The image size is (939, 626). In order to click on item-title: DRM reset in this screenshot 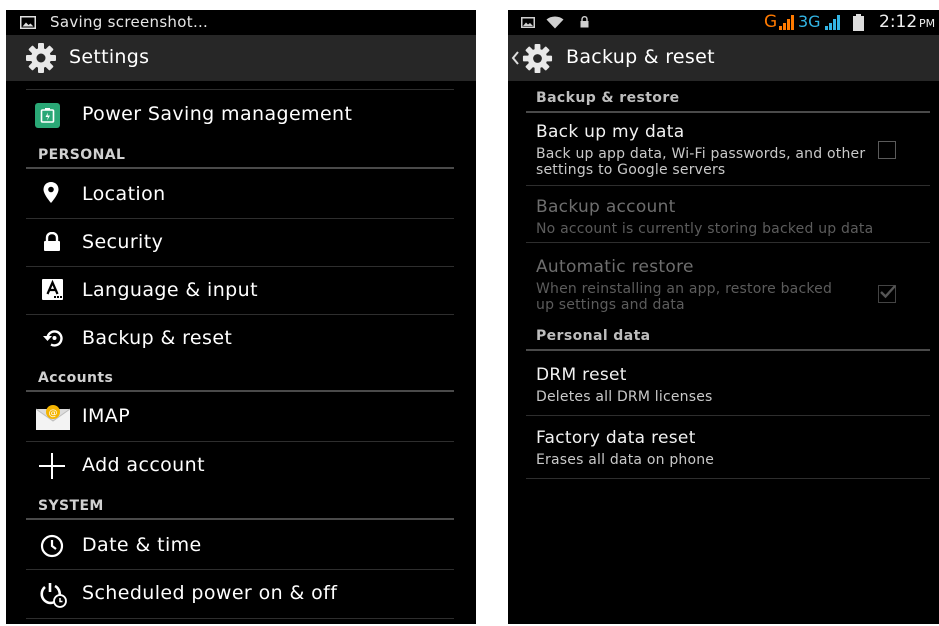, I will do `click(581, 375)`.